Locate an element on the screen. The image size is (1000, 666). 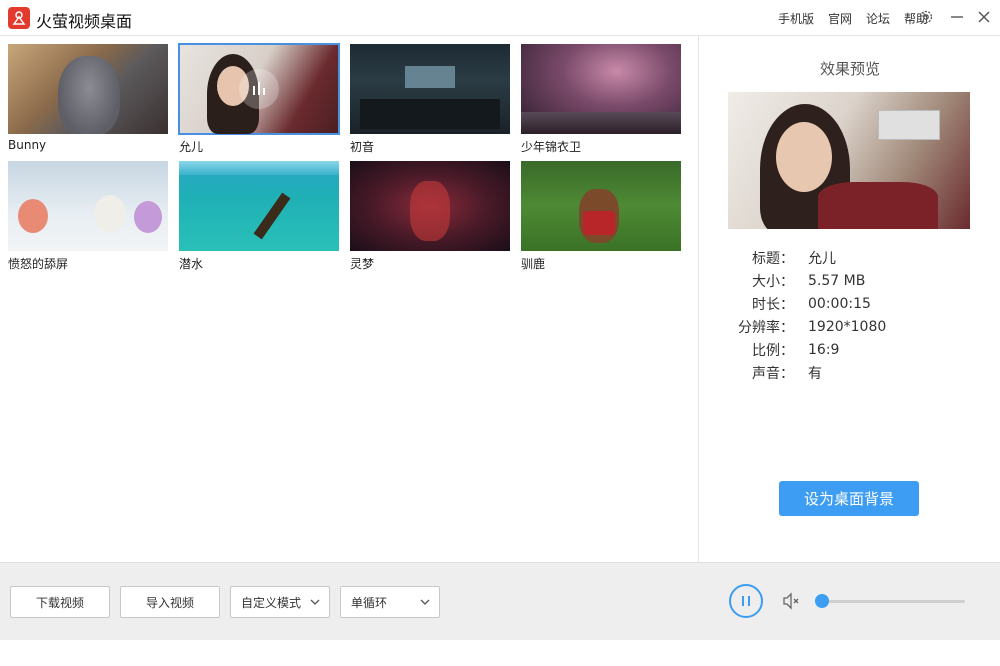
info-value: 16:9 is located at coordinates (824, 349).